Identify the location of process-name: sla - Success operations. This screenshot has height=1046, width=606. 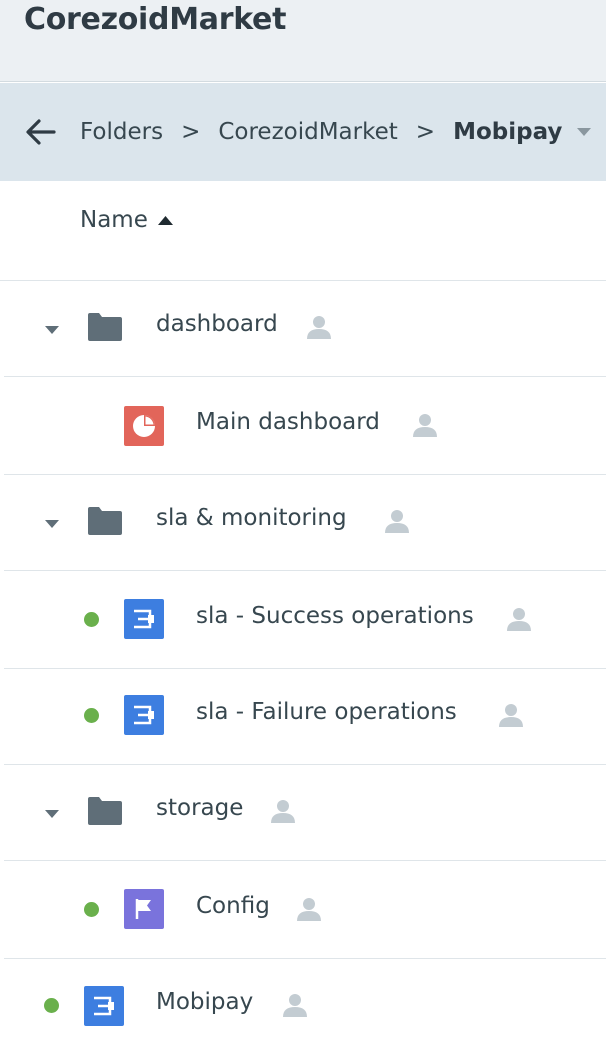
(335, 616).